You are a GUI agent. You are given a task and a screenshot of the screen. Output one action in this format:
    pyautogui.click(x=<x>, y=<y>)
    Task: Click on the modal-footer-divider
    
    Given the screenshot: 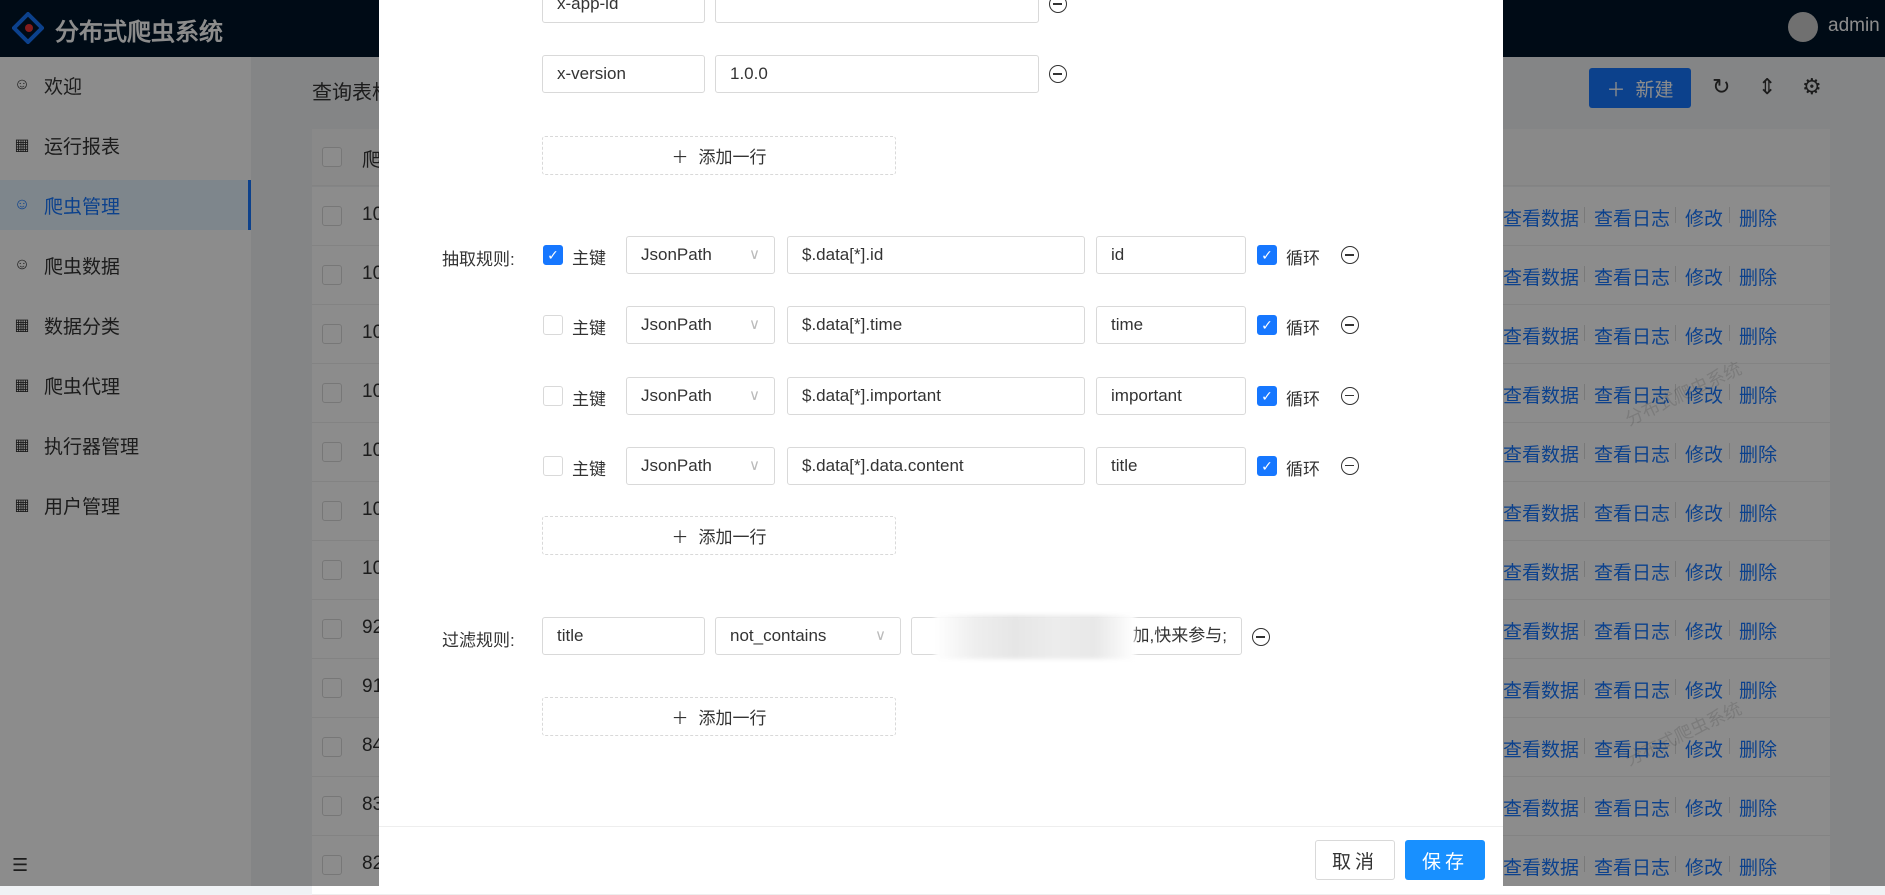 What is the action you would take?
    pyautogui.click(x=941, y=826)
    